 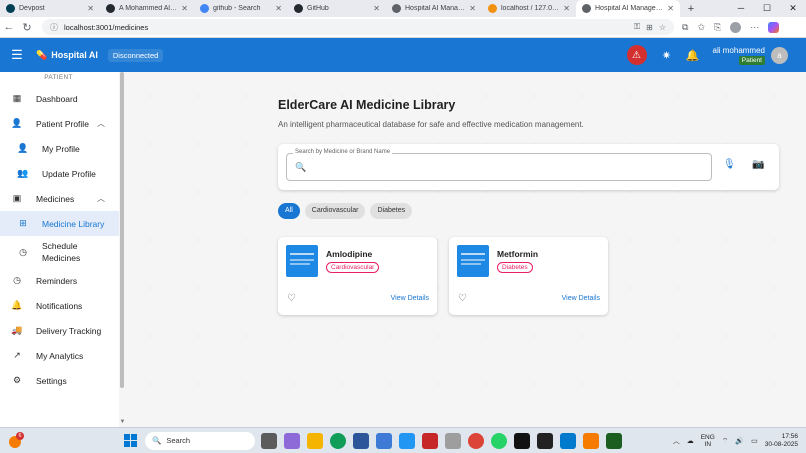 I want to click on browser-tab: GitHub ✕, so click(x=337, y=8).